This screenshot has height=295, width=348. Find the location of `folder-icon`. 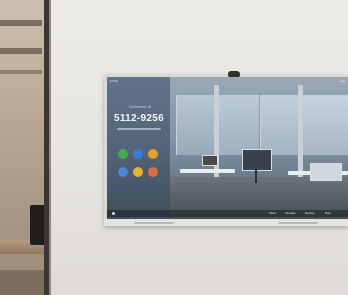

folder-icon is located at coordinates (153, 154).